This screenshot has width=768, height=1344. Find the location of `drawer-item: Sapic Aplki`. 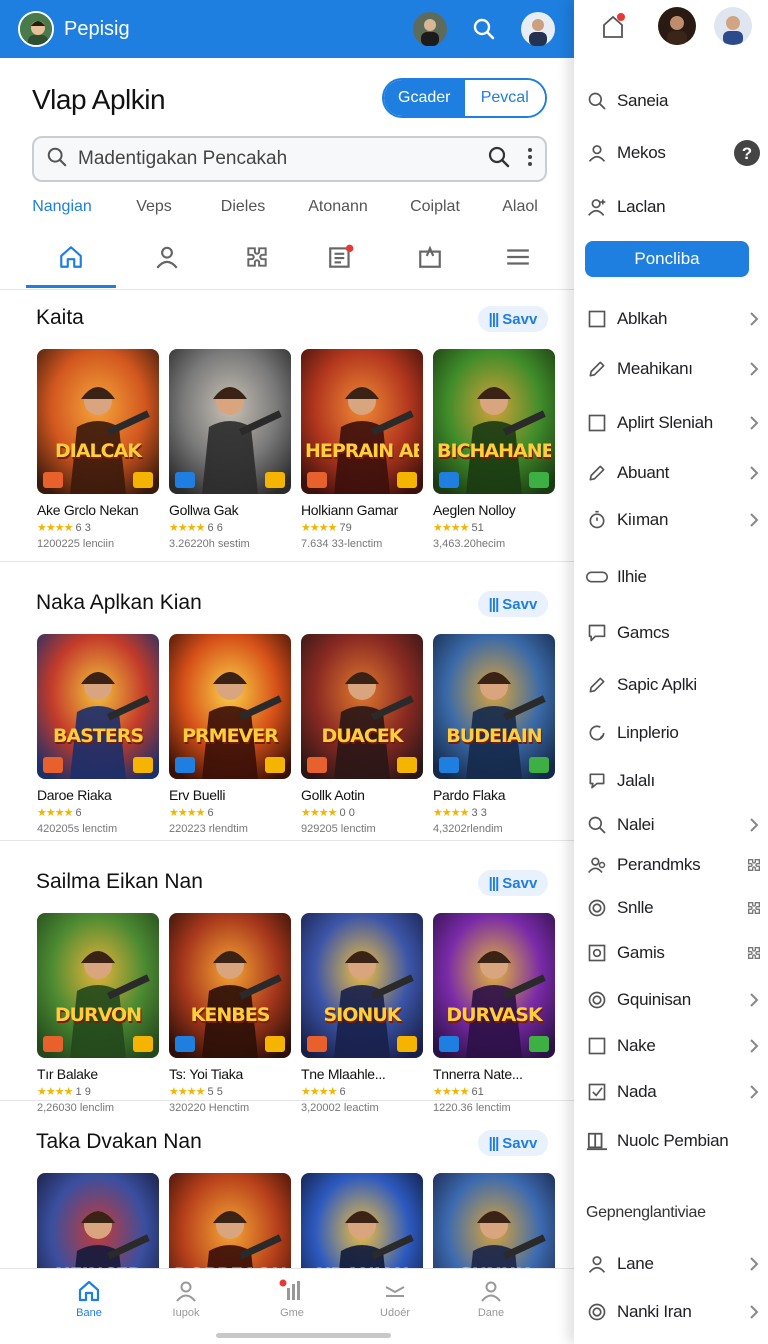

drawer-item: Sapic Aplki is located at coordinates (674, 685).